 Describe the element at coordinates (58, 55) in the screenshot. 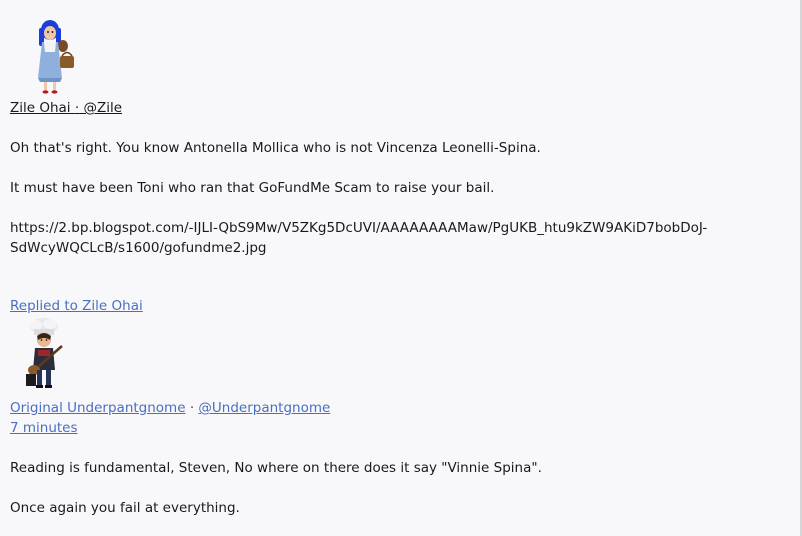

I see `dorothy-avatar-icon` at that location.